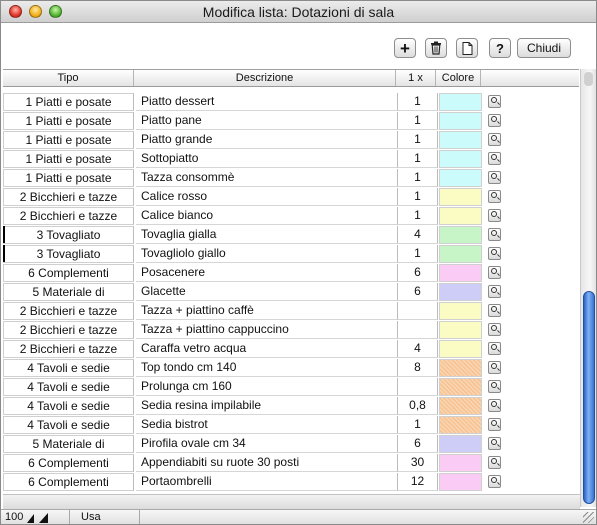 Image resolution: width=597 pixels, height=525 pixels. Describe the element at coordinates (267, 196) in the screenshot. I see `cell-descrizione: Calice rosso` at that location.